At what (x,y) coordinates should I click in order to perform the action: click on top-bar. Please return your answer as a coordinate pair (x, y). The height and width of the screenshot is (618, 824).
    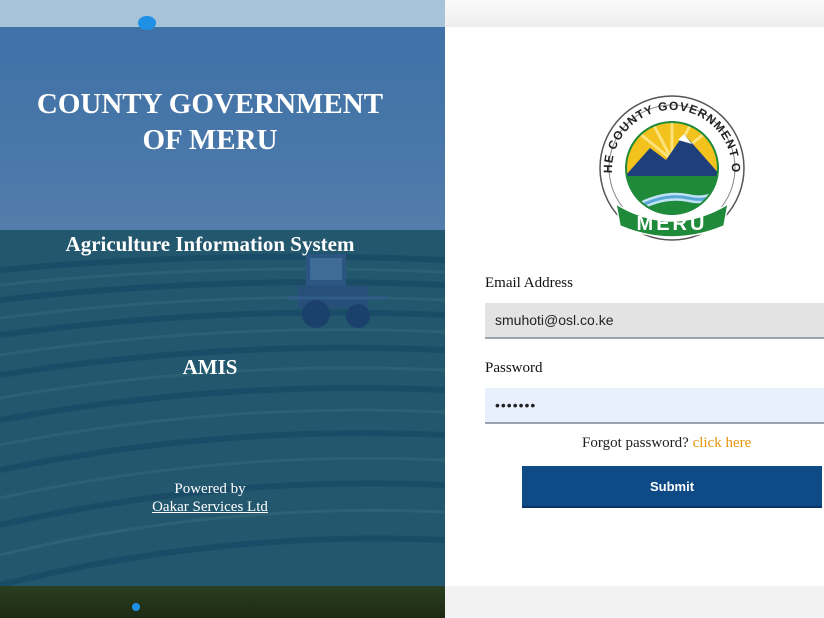
    Looking at the image, I should click on (634, 13).